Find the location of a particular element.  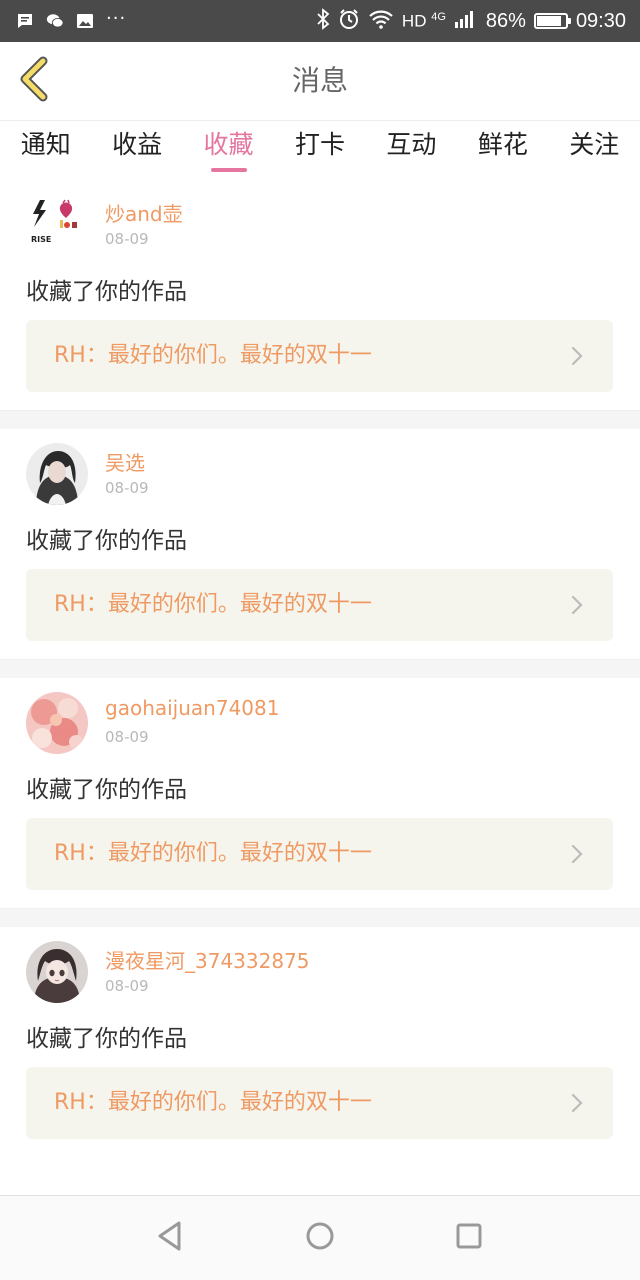

header: 消息 is located at coordinates (320, 81).